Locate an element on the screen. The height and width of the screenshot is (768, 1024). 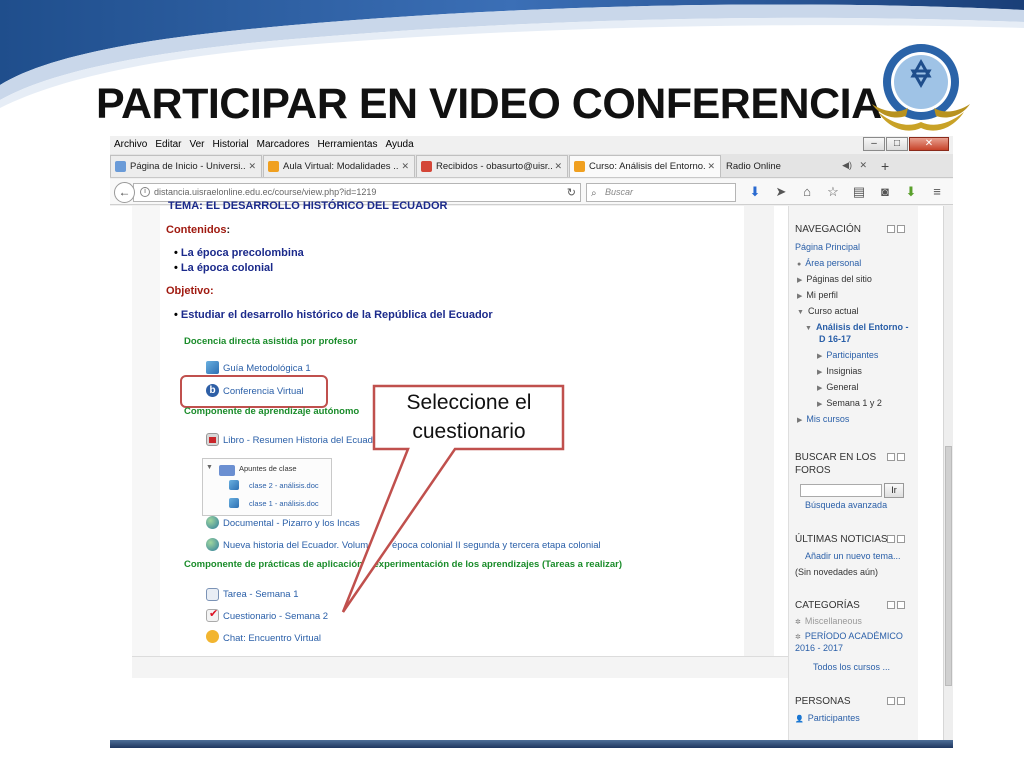
minimize-icon: – is located at coordinates (874, 144).